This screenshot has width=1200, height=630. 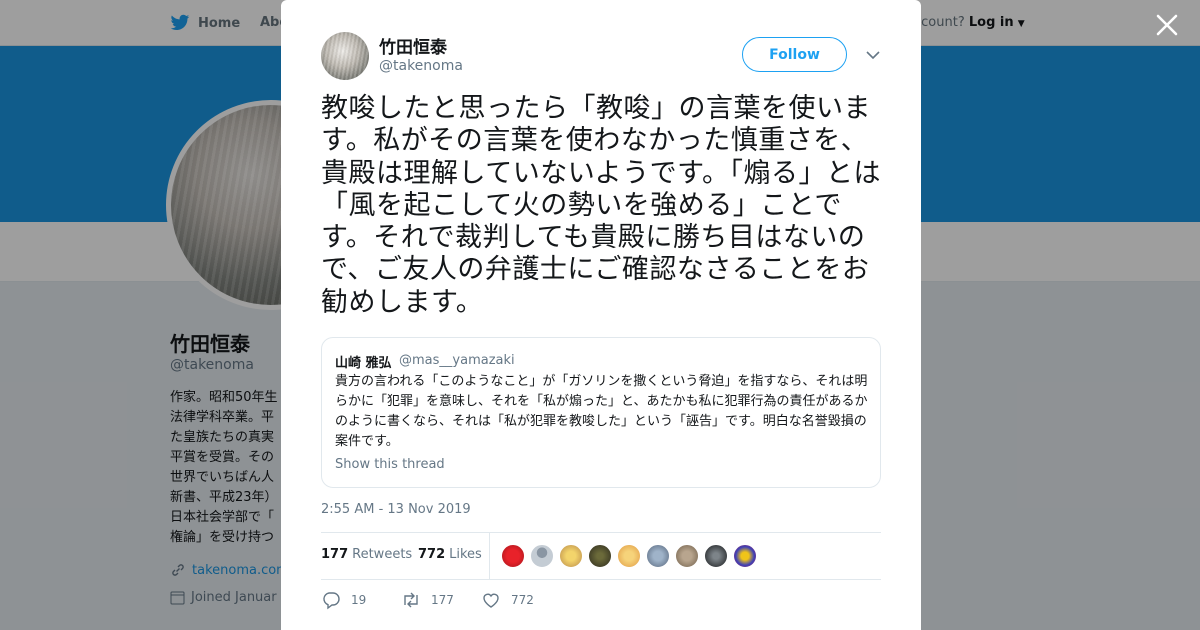 What do you see at coordinates (335, 554) in the screenshot?
I see `retweets-count: 177` at bounding box center [335, 554].